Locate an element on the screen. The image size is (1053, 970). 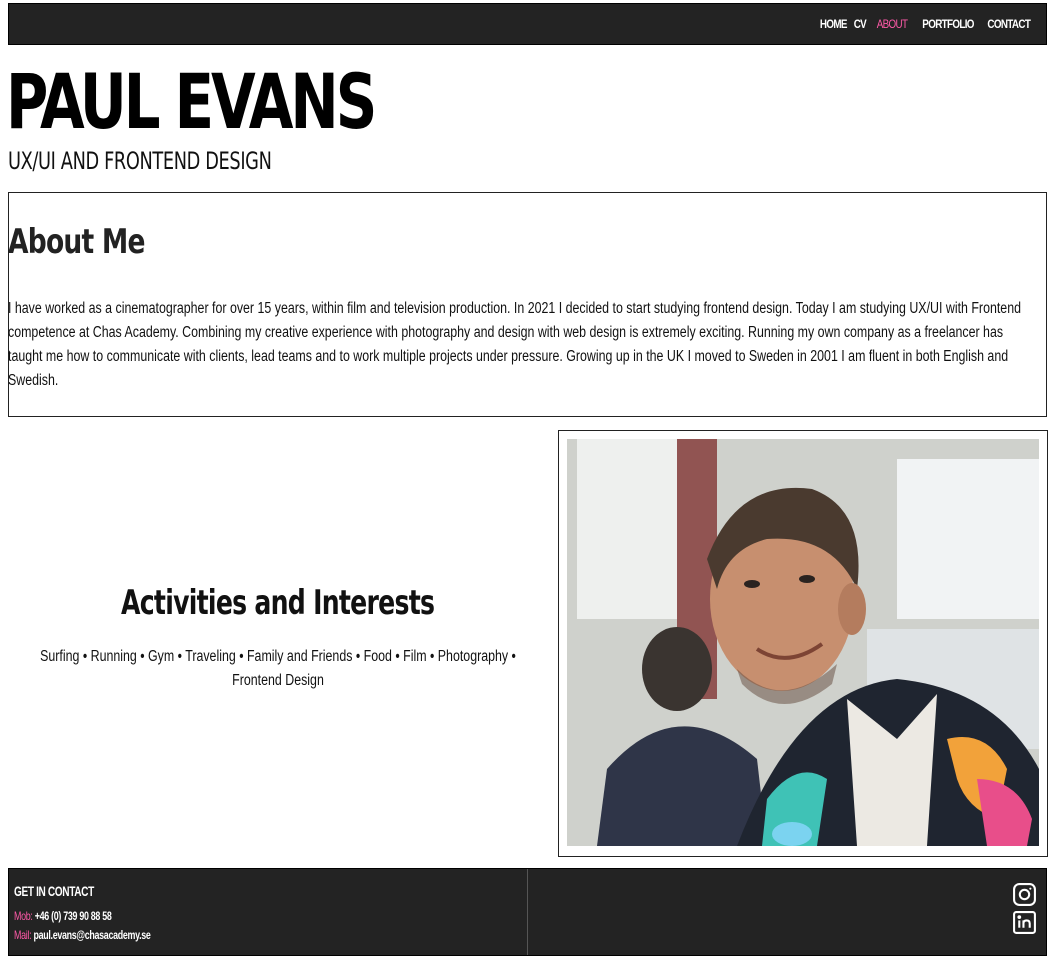
mobile-label: Mob: is located at coordinates (23, 916).